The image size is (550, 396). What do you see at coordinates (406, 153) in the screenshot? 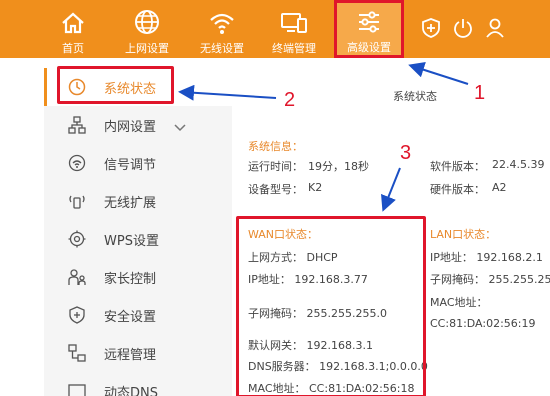
I see `annotation-number-3: 3` at bounding box center [406, 153].